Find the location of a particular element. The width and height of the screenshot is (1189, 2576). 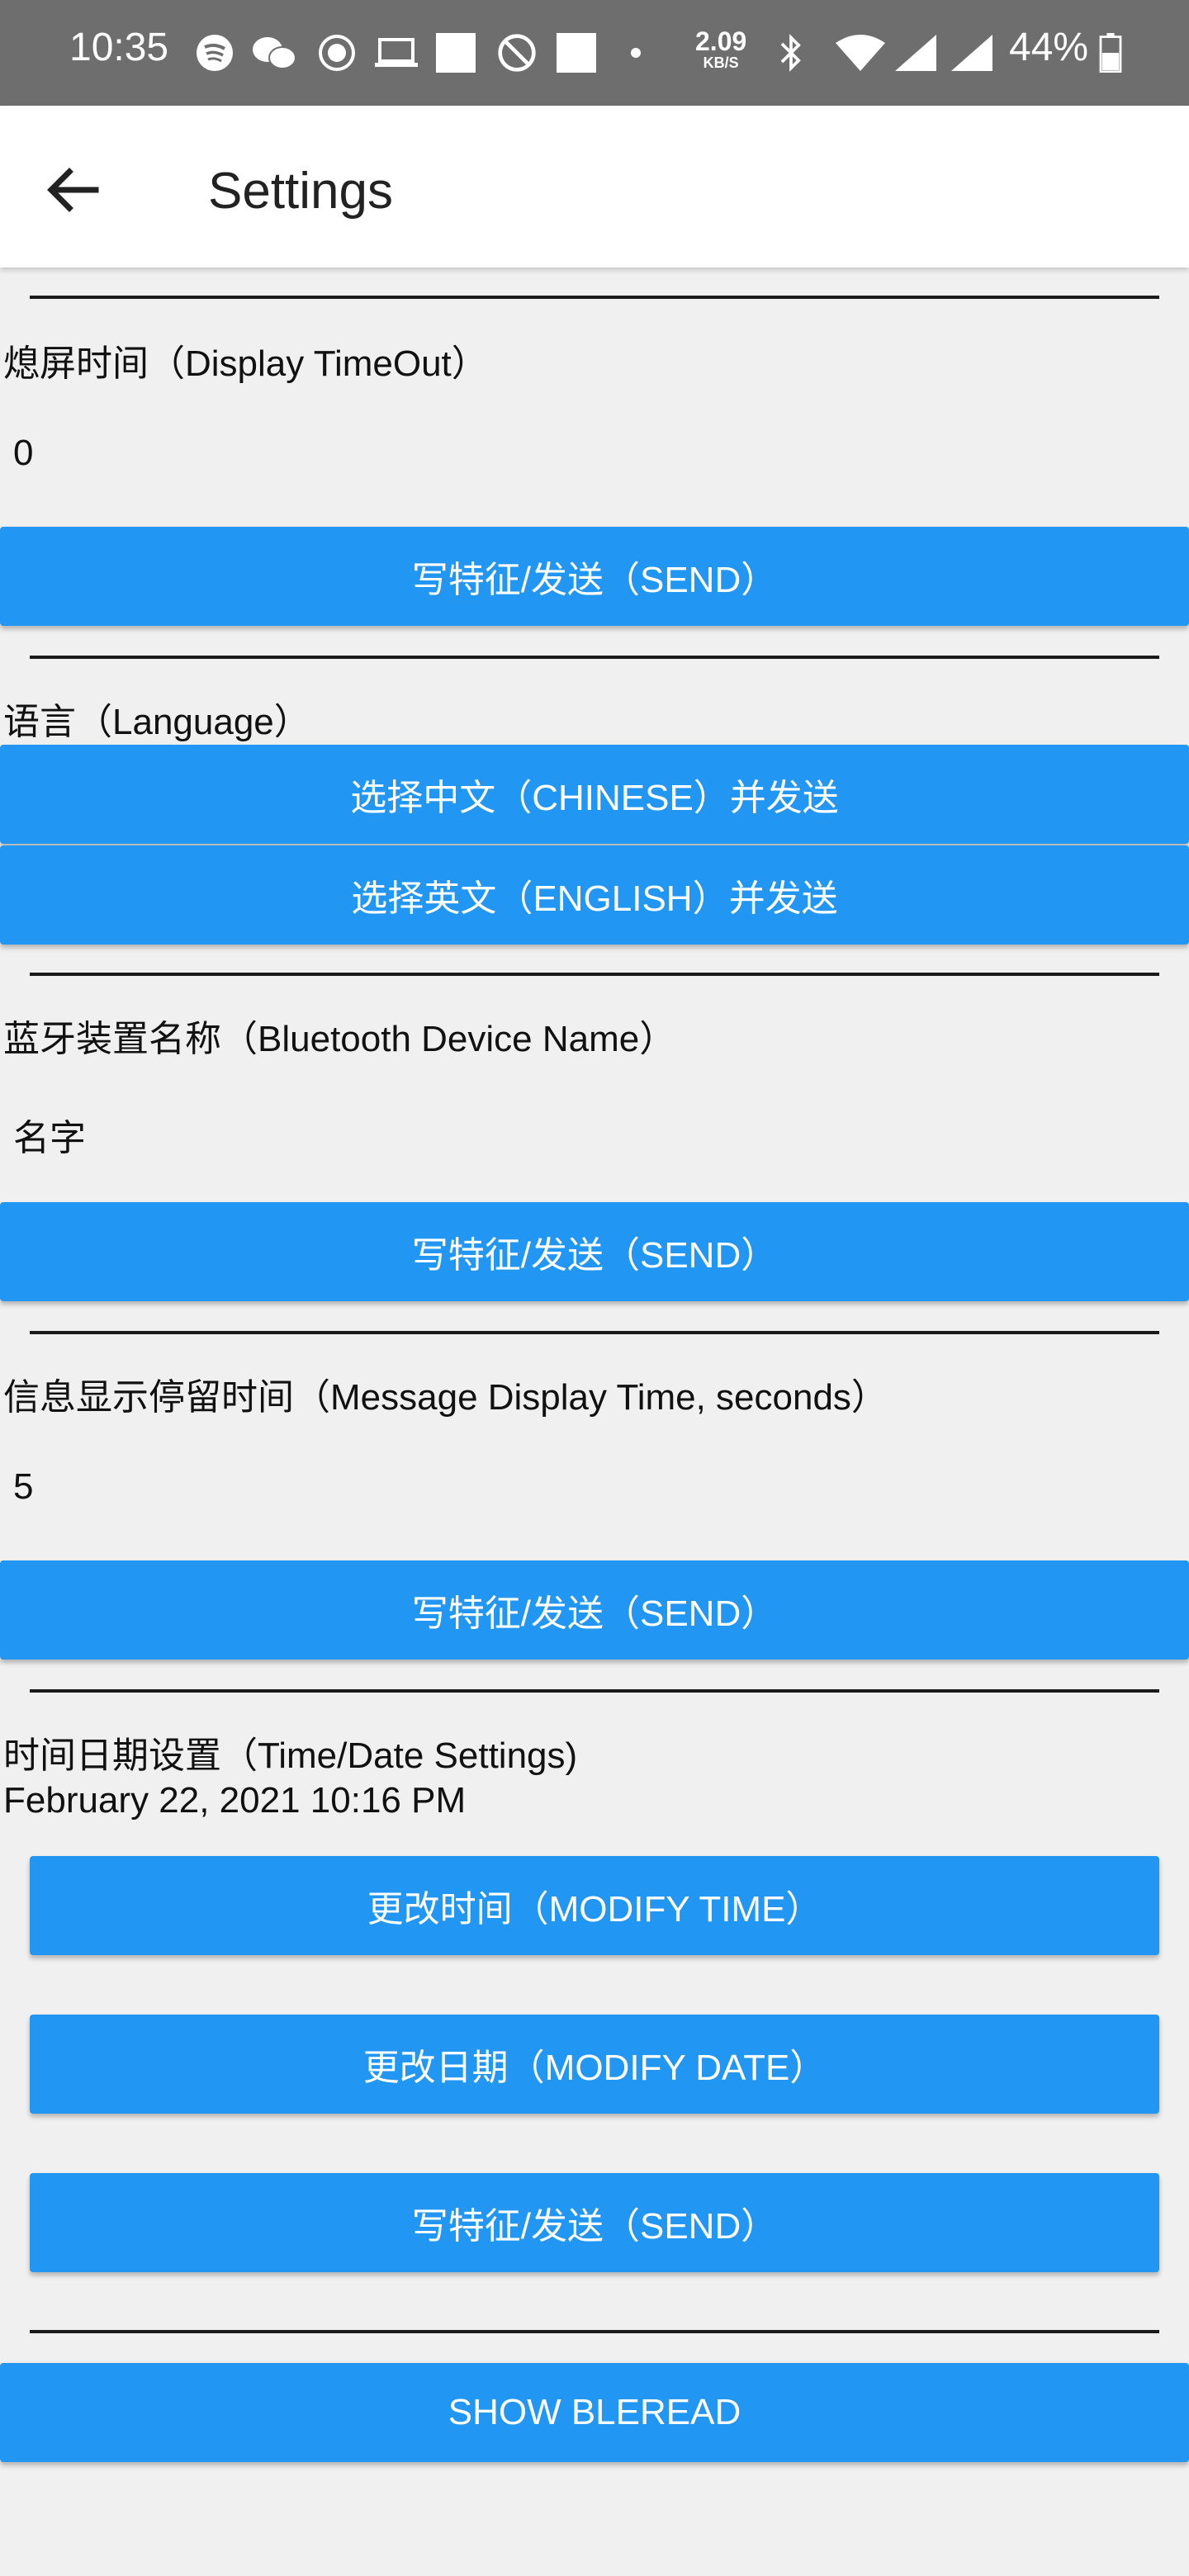

wifi-icon is located at coordinates (860, 53).